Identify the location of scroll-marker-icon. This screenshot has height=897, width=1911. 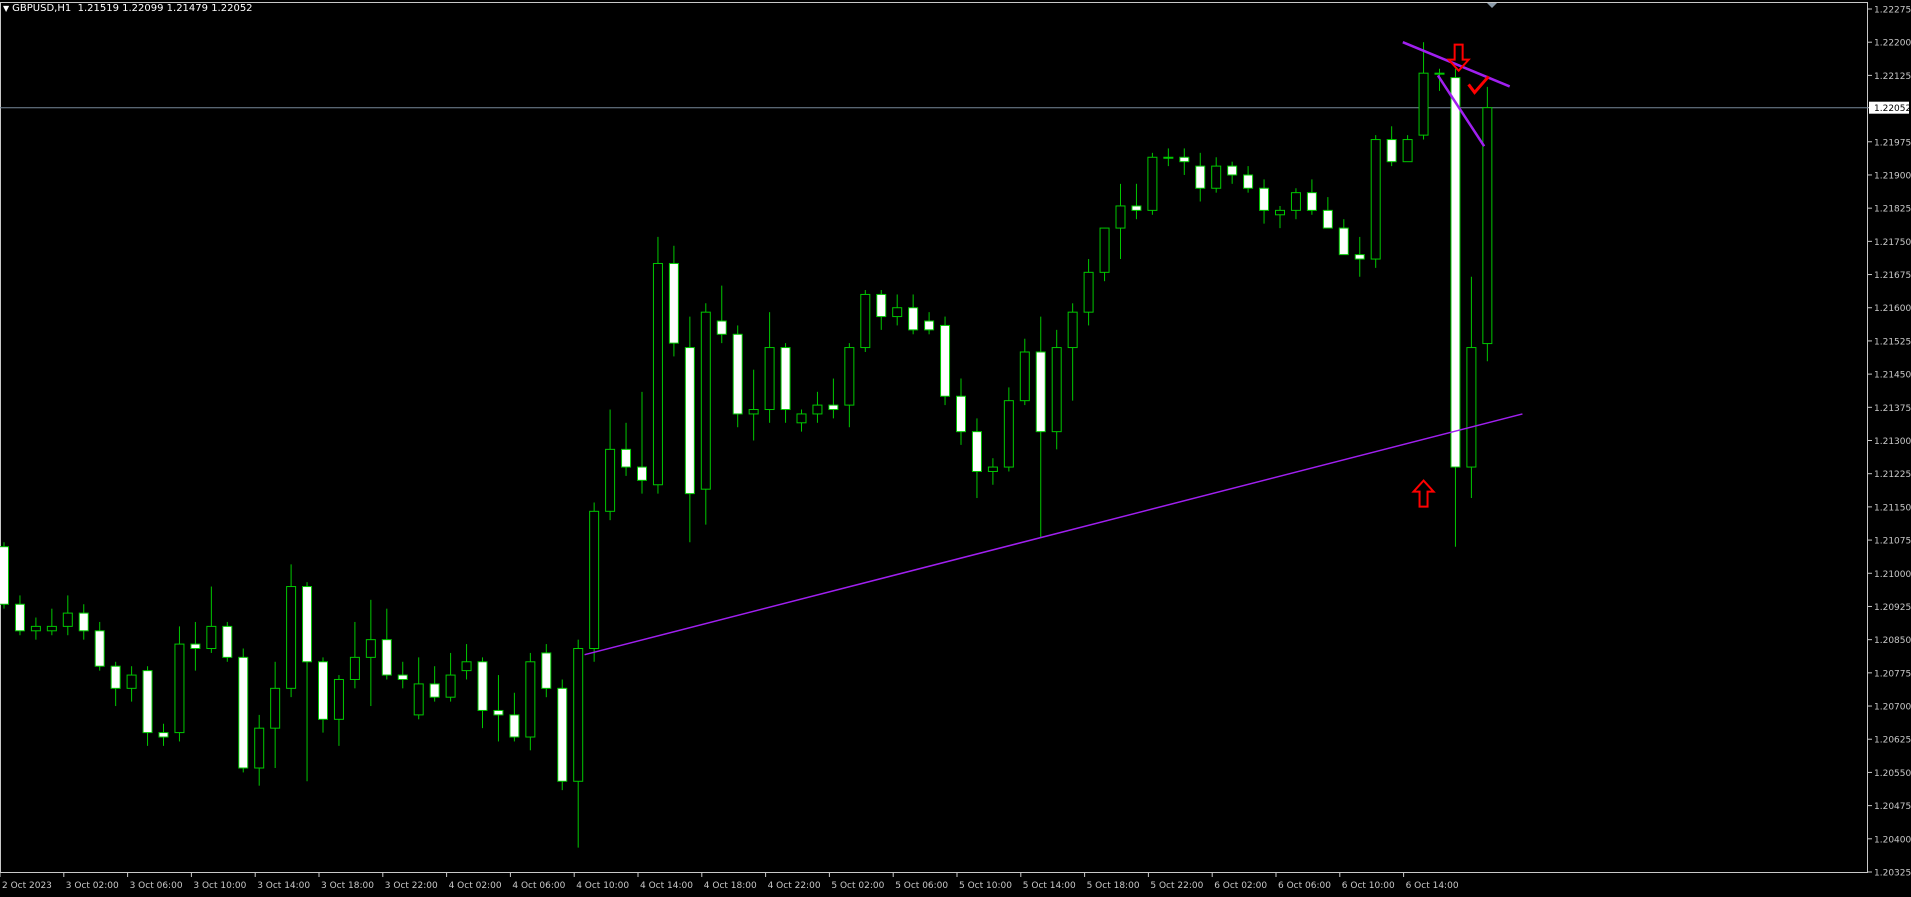
(1492, 5).